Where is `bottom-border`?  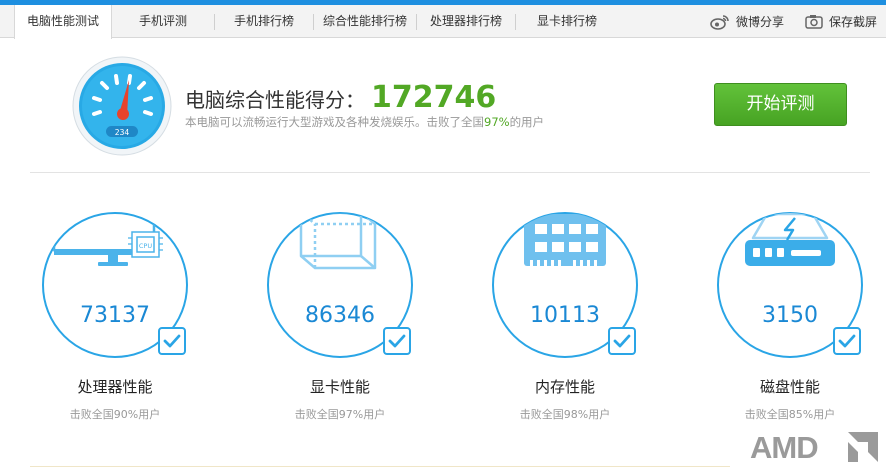 bottom-border is located at coordinates (380, 466).